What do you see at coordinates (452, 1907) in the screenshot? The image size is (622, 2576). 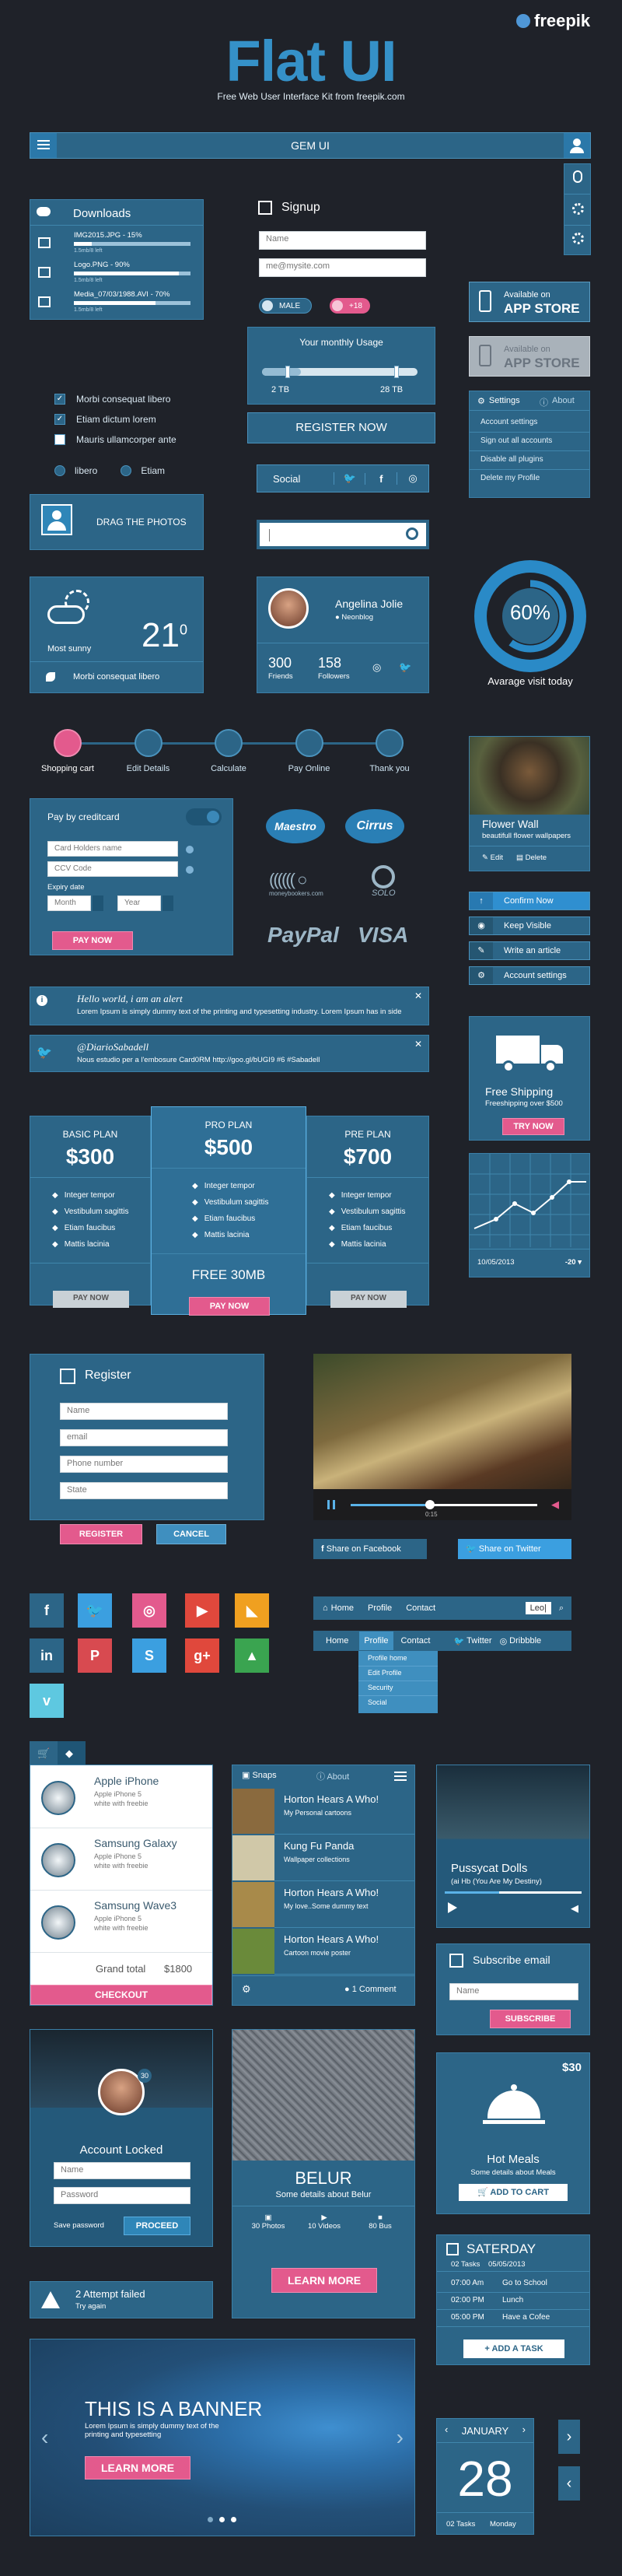 I see `play-icon` at bounding box center [452, 1907].